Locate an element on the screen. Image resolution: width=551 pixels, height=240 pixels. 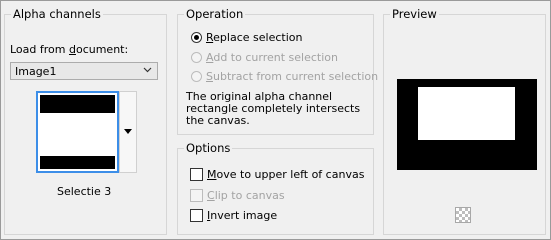
alpha-channel-thumbnail is located at coordinates (77, 132).